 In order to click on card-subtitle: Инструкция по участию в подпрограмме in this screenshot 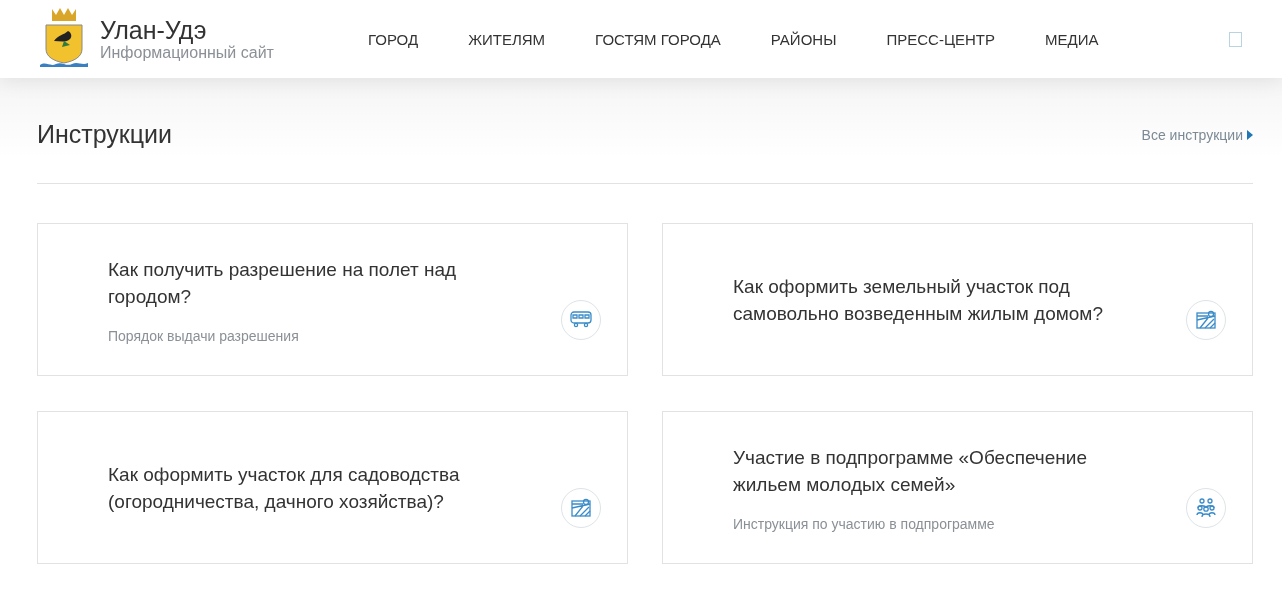, I will do `click(864, 523)`.